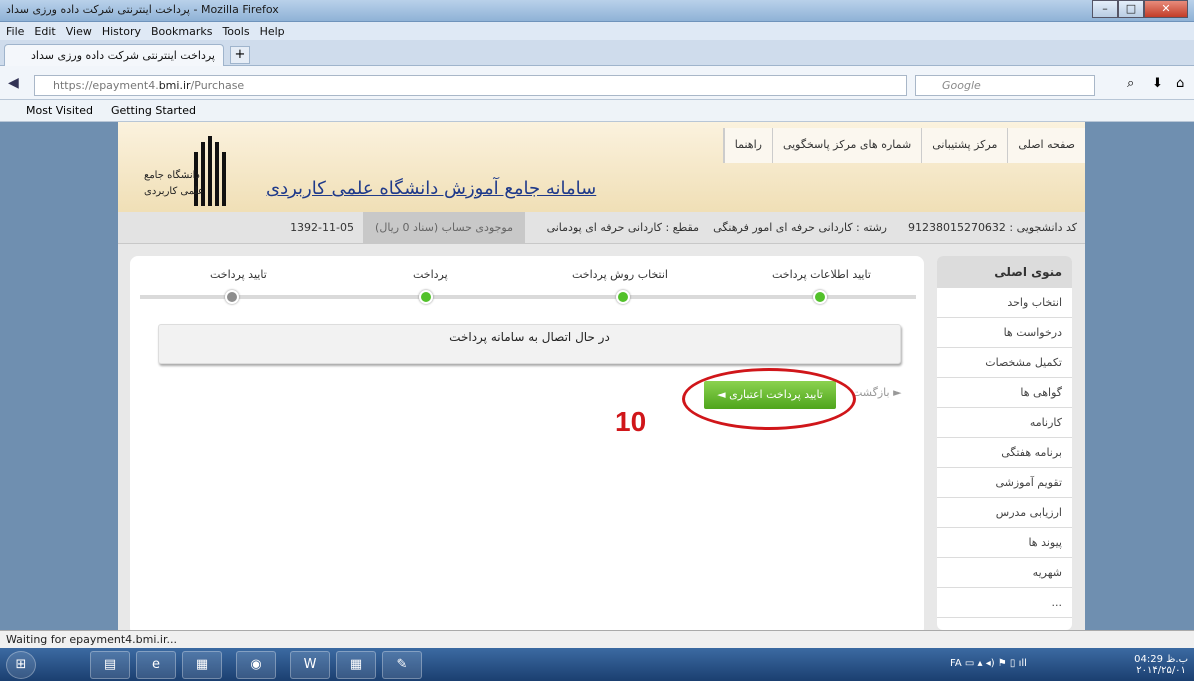  I want to click on search-placeholder: Google, so click(961, 85).